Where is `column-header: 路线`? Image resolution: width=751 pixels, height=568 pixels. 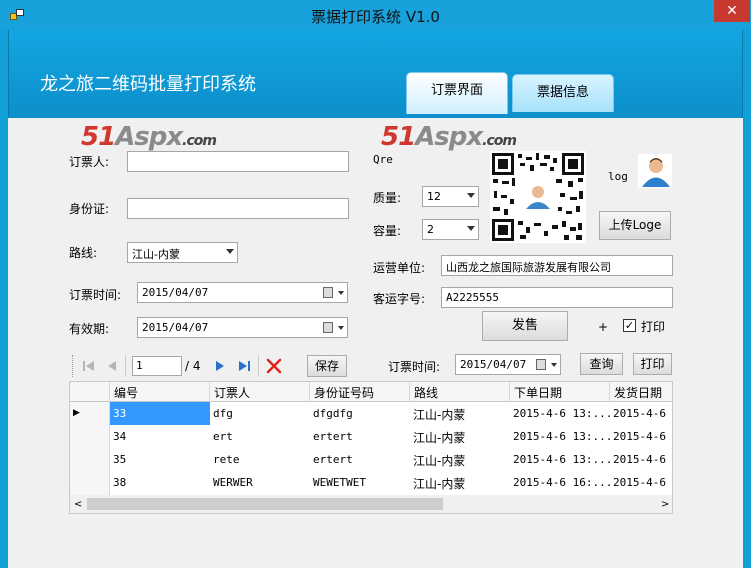
column-header: 路线 is located at coordinates (460, 392).